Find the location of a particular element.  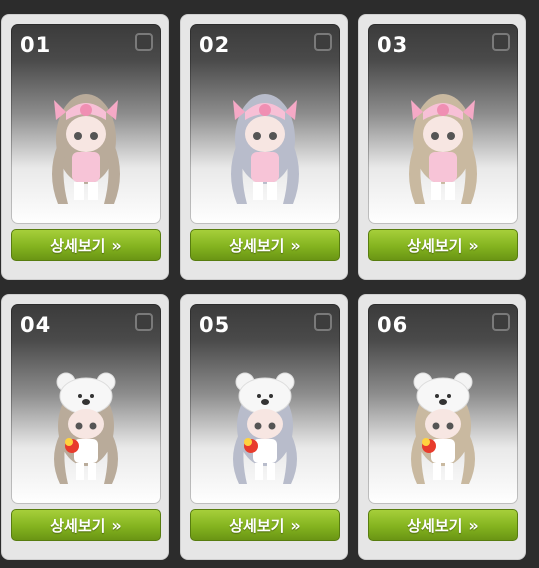

item-card-05: 05 상세보기 » is located at coordinates (264, 427).